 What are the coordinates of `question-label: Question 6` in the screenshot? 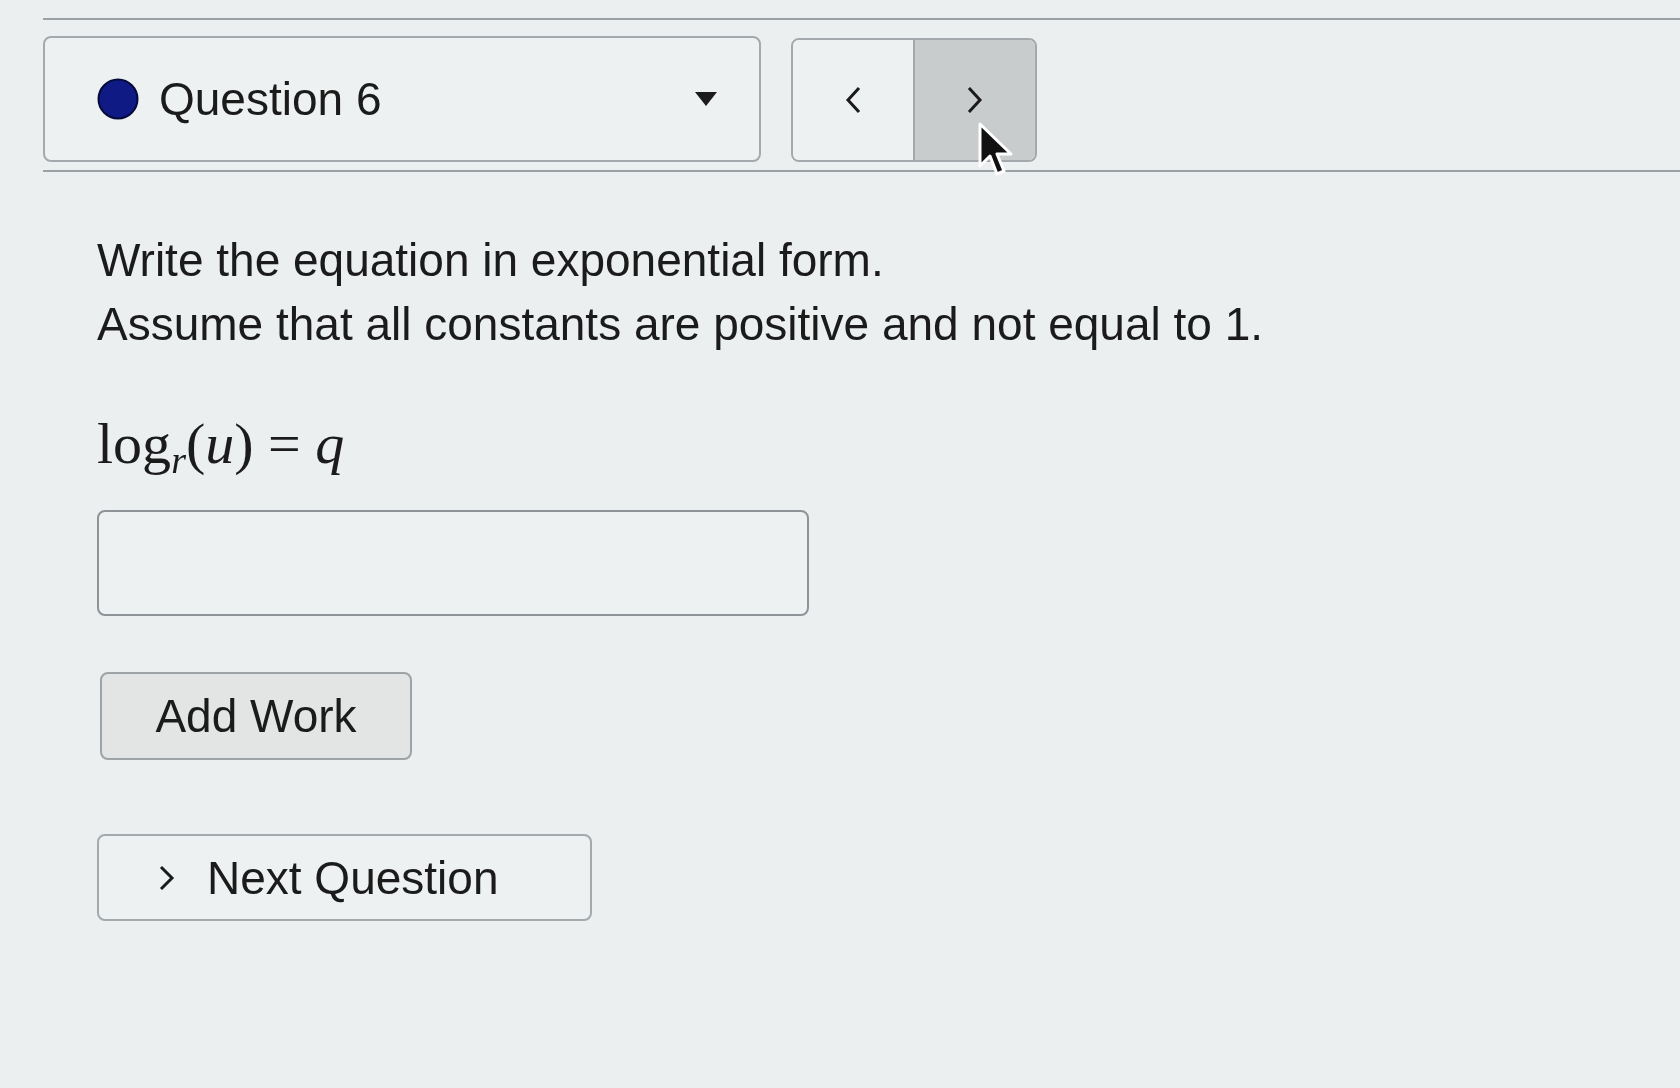 It's located at (270, 99).